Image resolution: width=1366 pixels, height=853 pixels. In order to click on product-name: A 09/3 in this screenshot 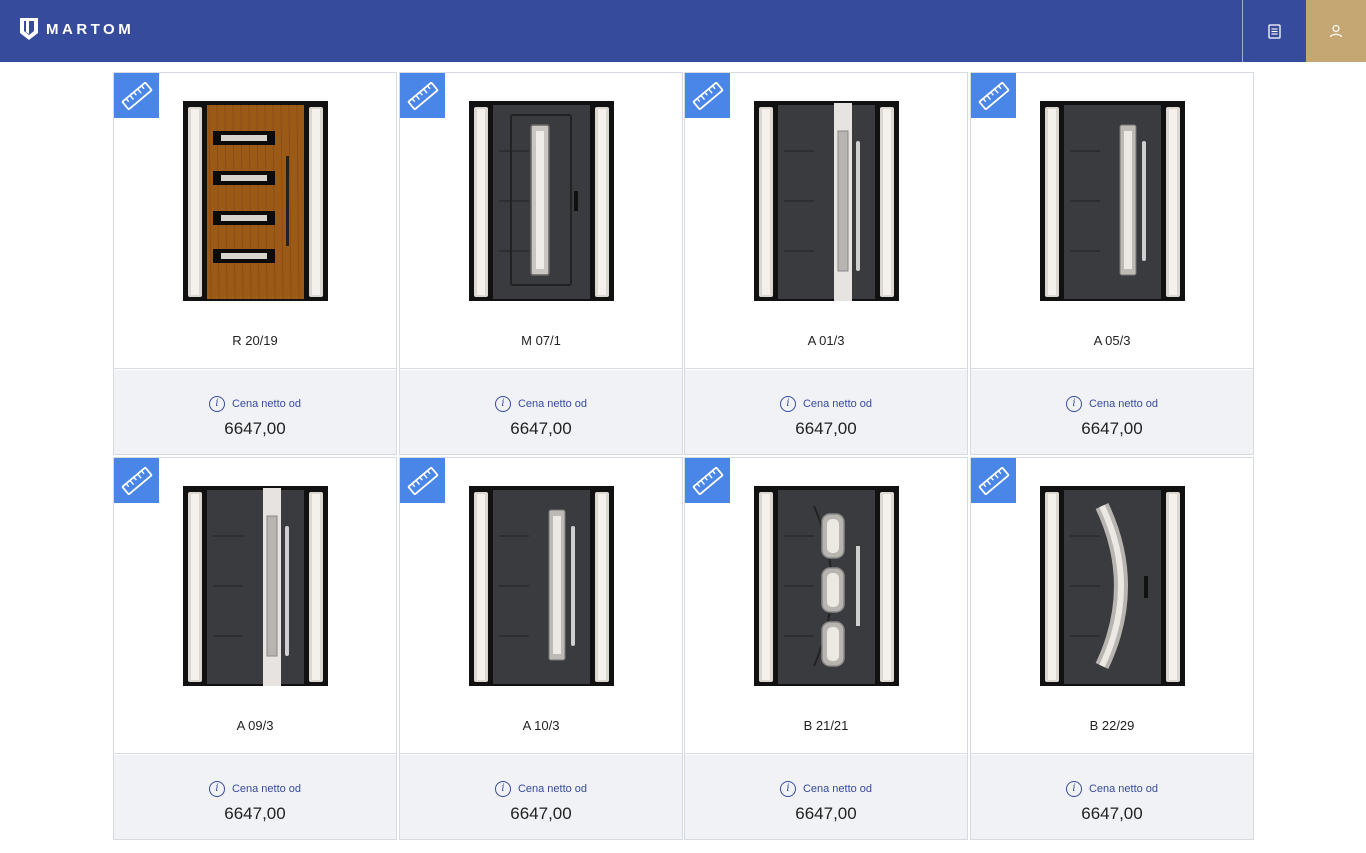, I will do `click(255, 725)`.